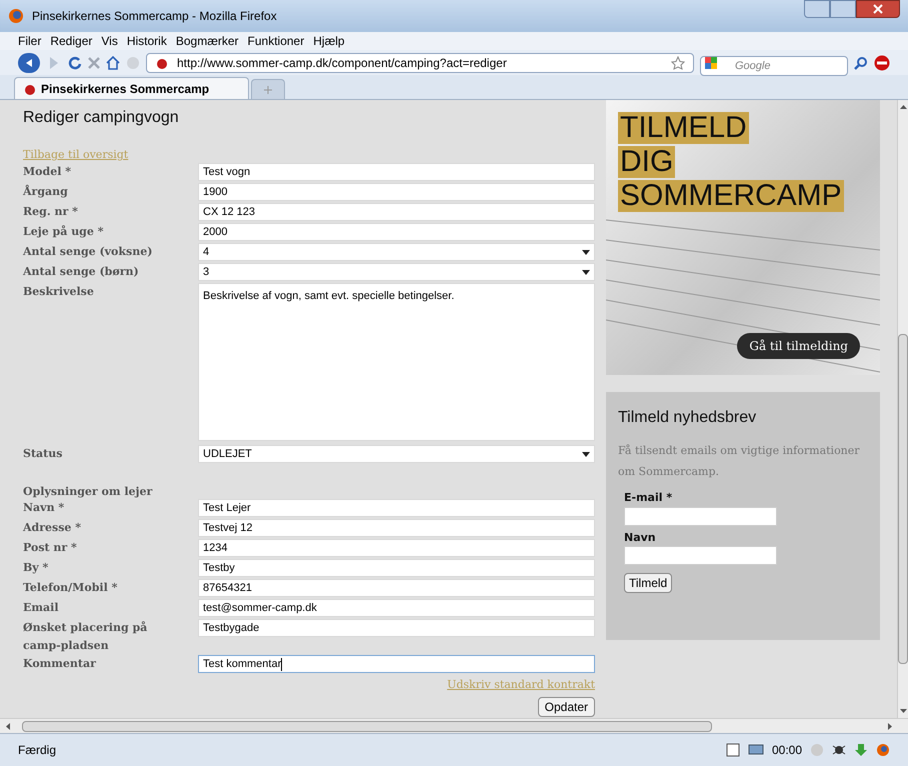  What do you see at coordinates (396, 212) in the screenshot?
I see `input-field: CX 12 123` at bounding box center [396, 212].